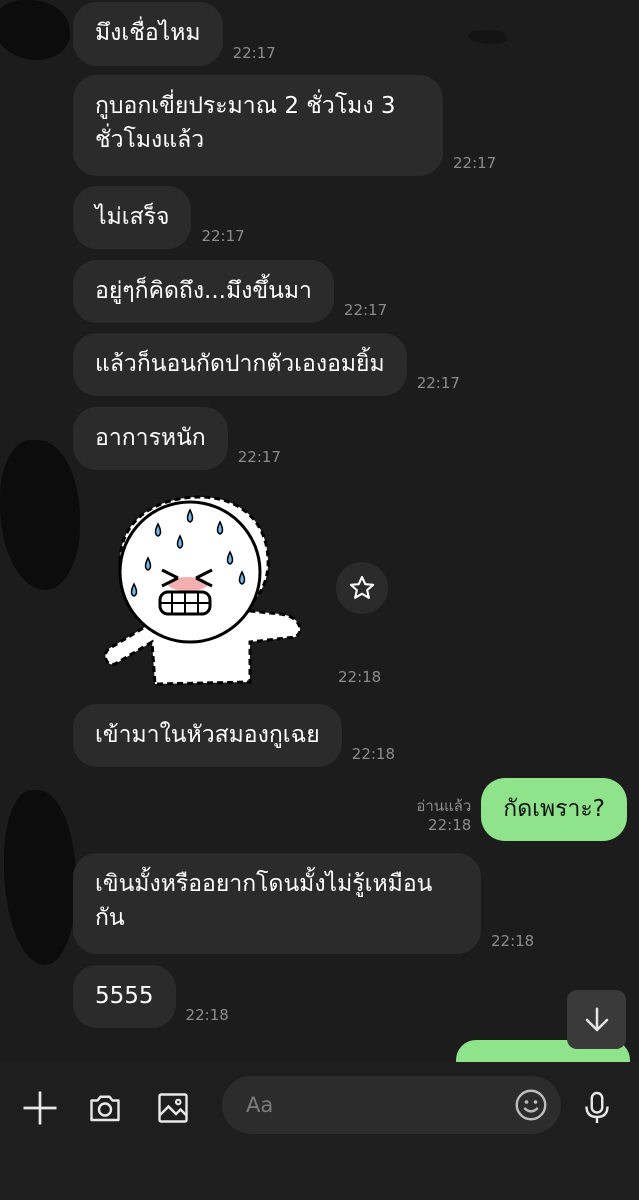 The height and width of the screenshot is (1200, 639). I want to click on emoji-icon, so click(531, 1105).